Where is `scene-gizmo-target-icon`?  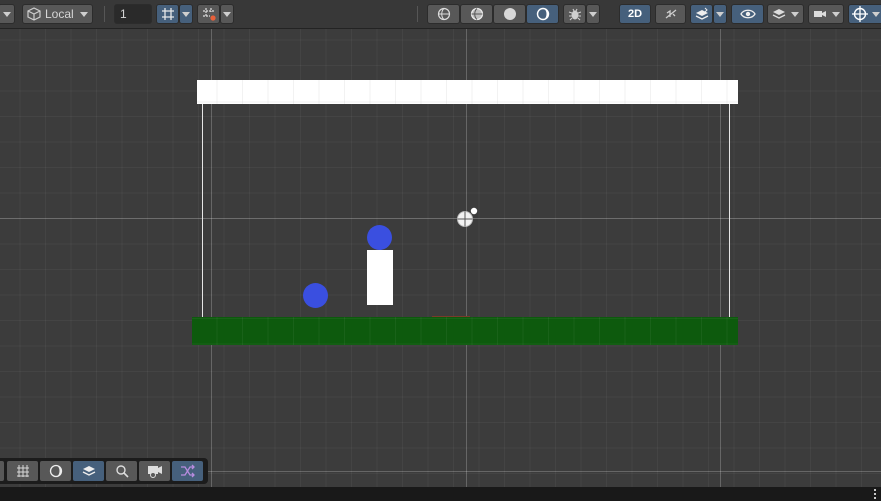
scene-gizmo-target-icon is located at coordinates (860, 14).